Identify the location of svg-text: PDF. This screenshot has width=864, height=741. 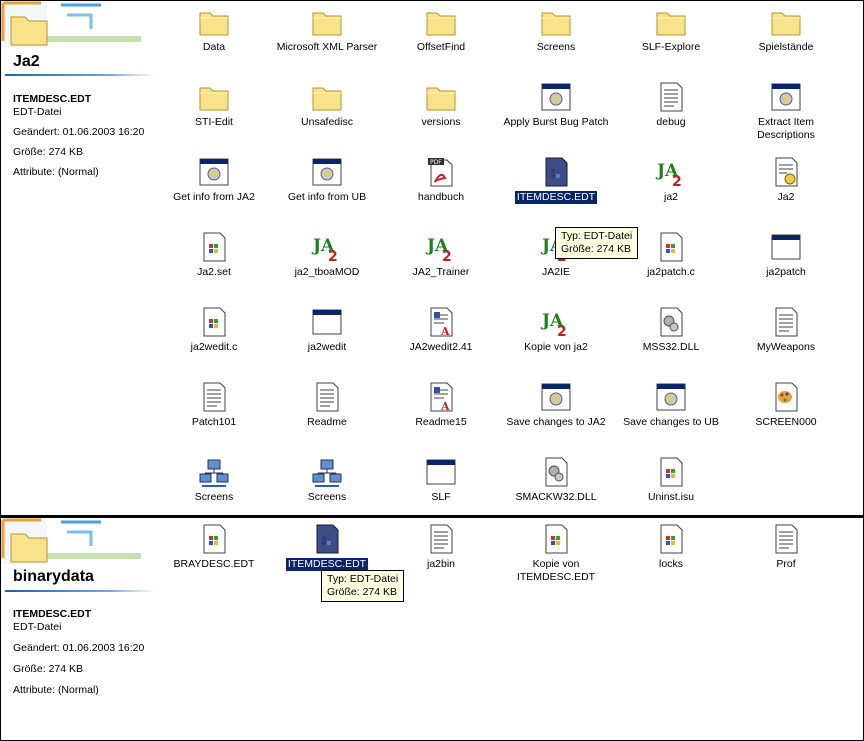
(436, 162).